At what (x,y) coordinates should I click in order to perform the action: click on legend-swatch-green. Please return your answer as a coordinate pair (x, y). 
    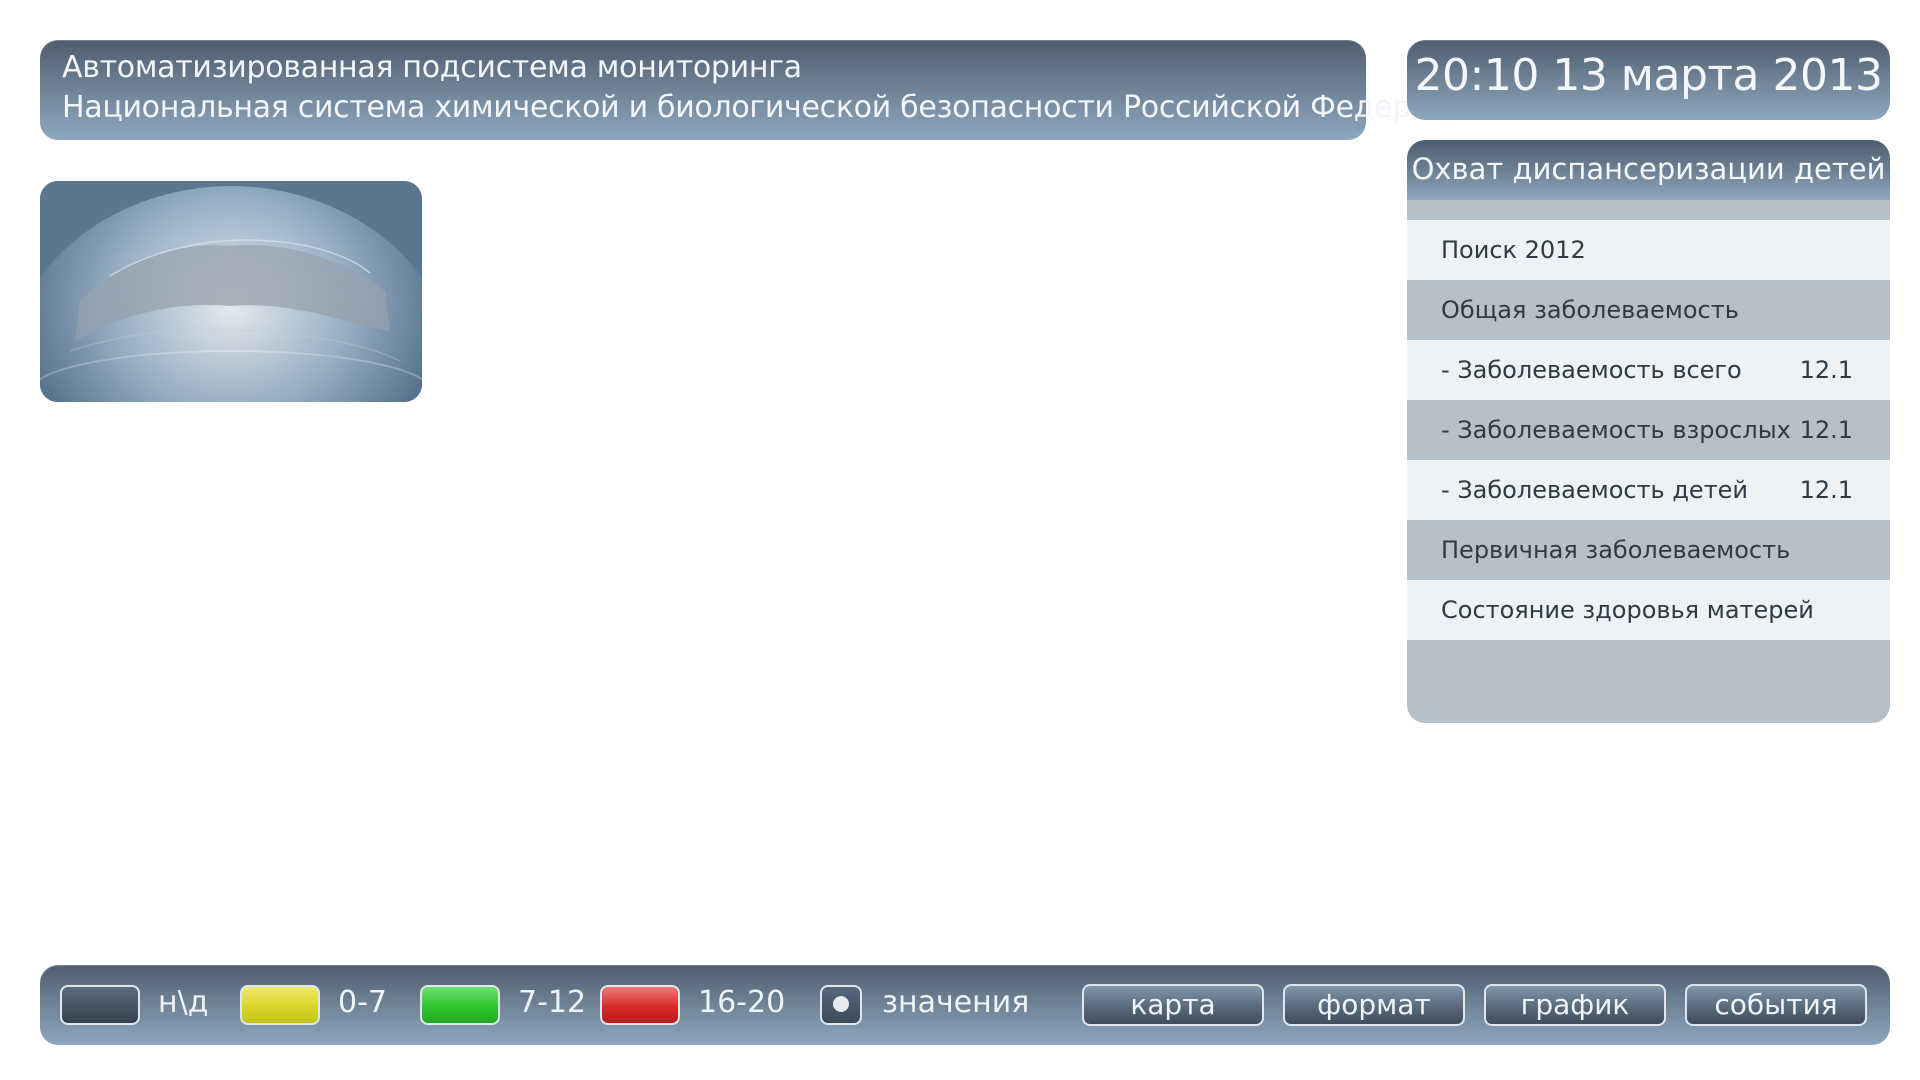
    Looking at the image, I should click on (460, 1005).